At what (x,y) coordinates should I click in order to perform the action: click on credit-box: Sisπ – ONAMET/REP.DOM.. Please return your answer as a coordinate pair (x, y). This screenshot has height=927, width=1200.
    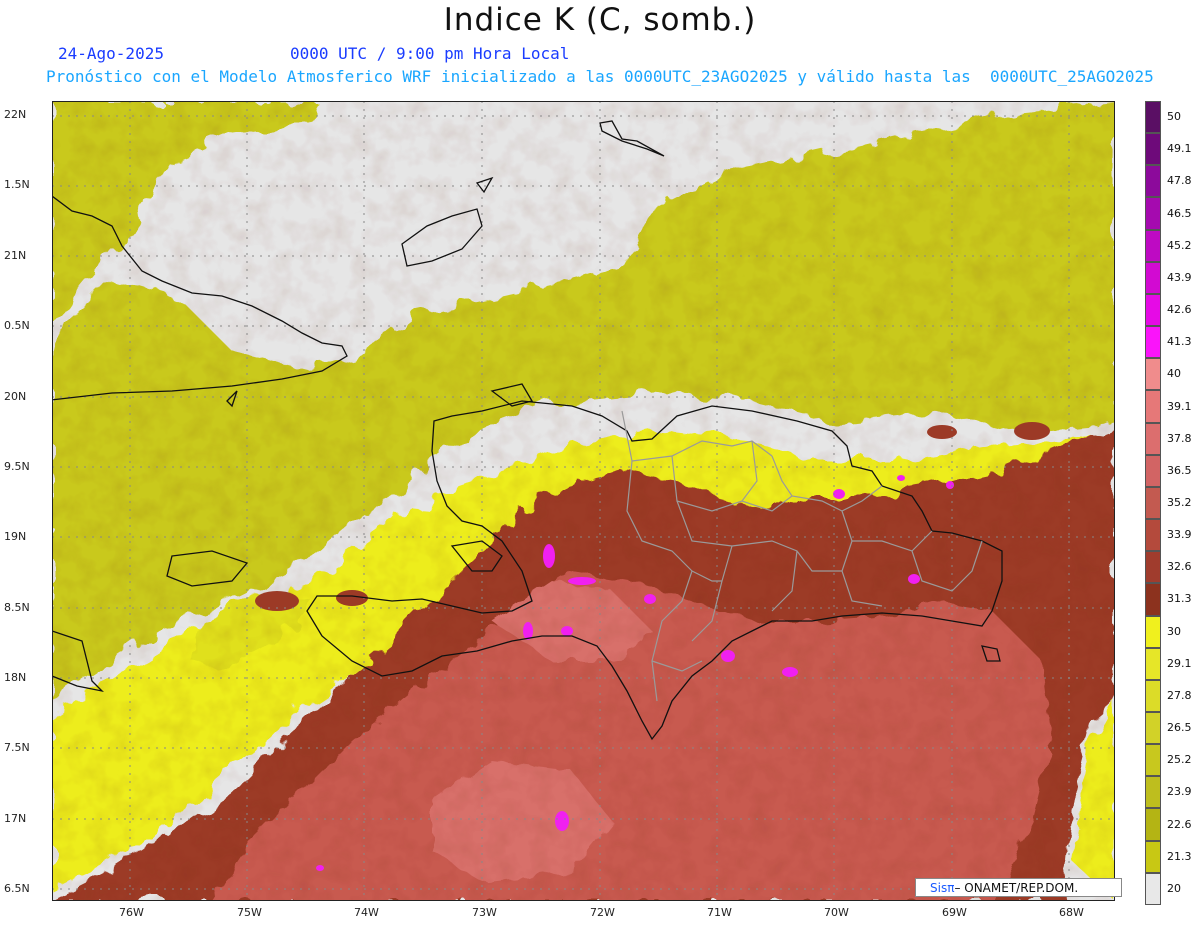
    Looking at the image, I should click on (1018, 887).